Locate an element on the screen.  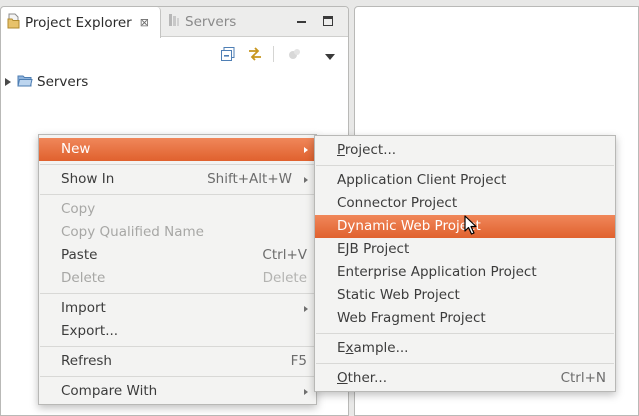
focus-icon is located at coordinates (294, 54).